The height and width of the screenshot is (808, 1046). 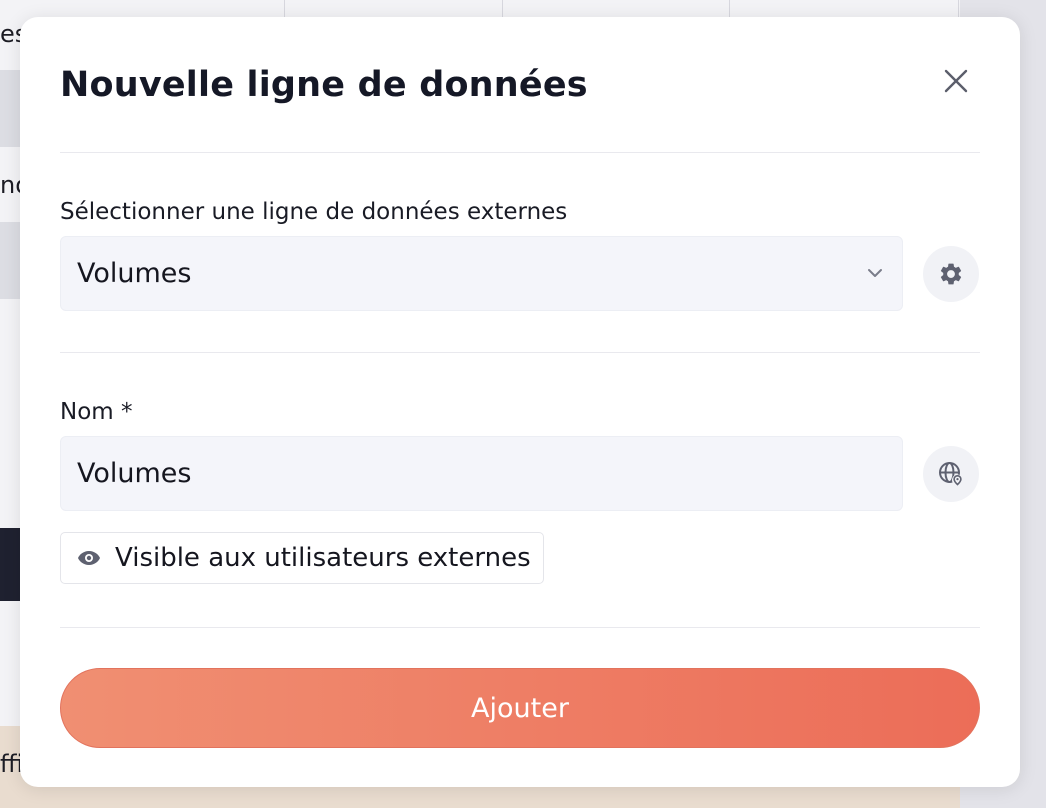 What do you see at coordinates (134, 273) in the screenshot?
I see `external-row-selected-value: Volumes` at bounding box center [134, 273].